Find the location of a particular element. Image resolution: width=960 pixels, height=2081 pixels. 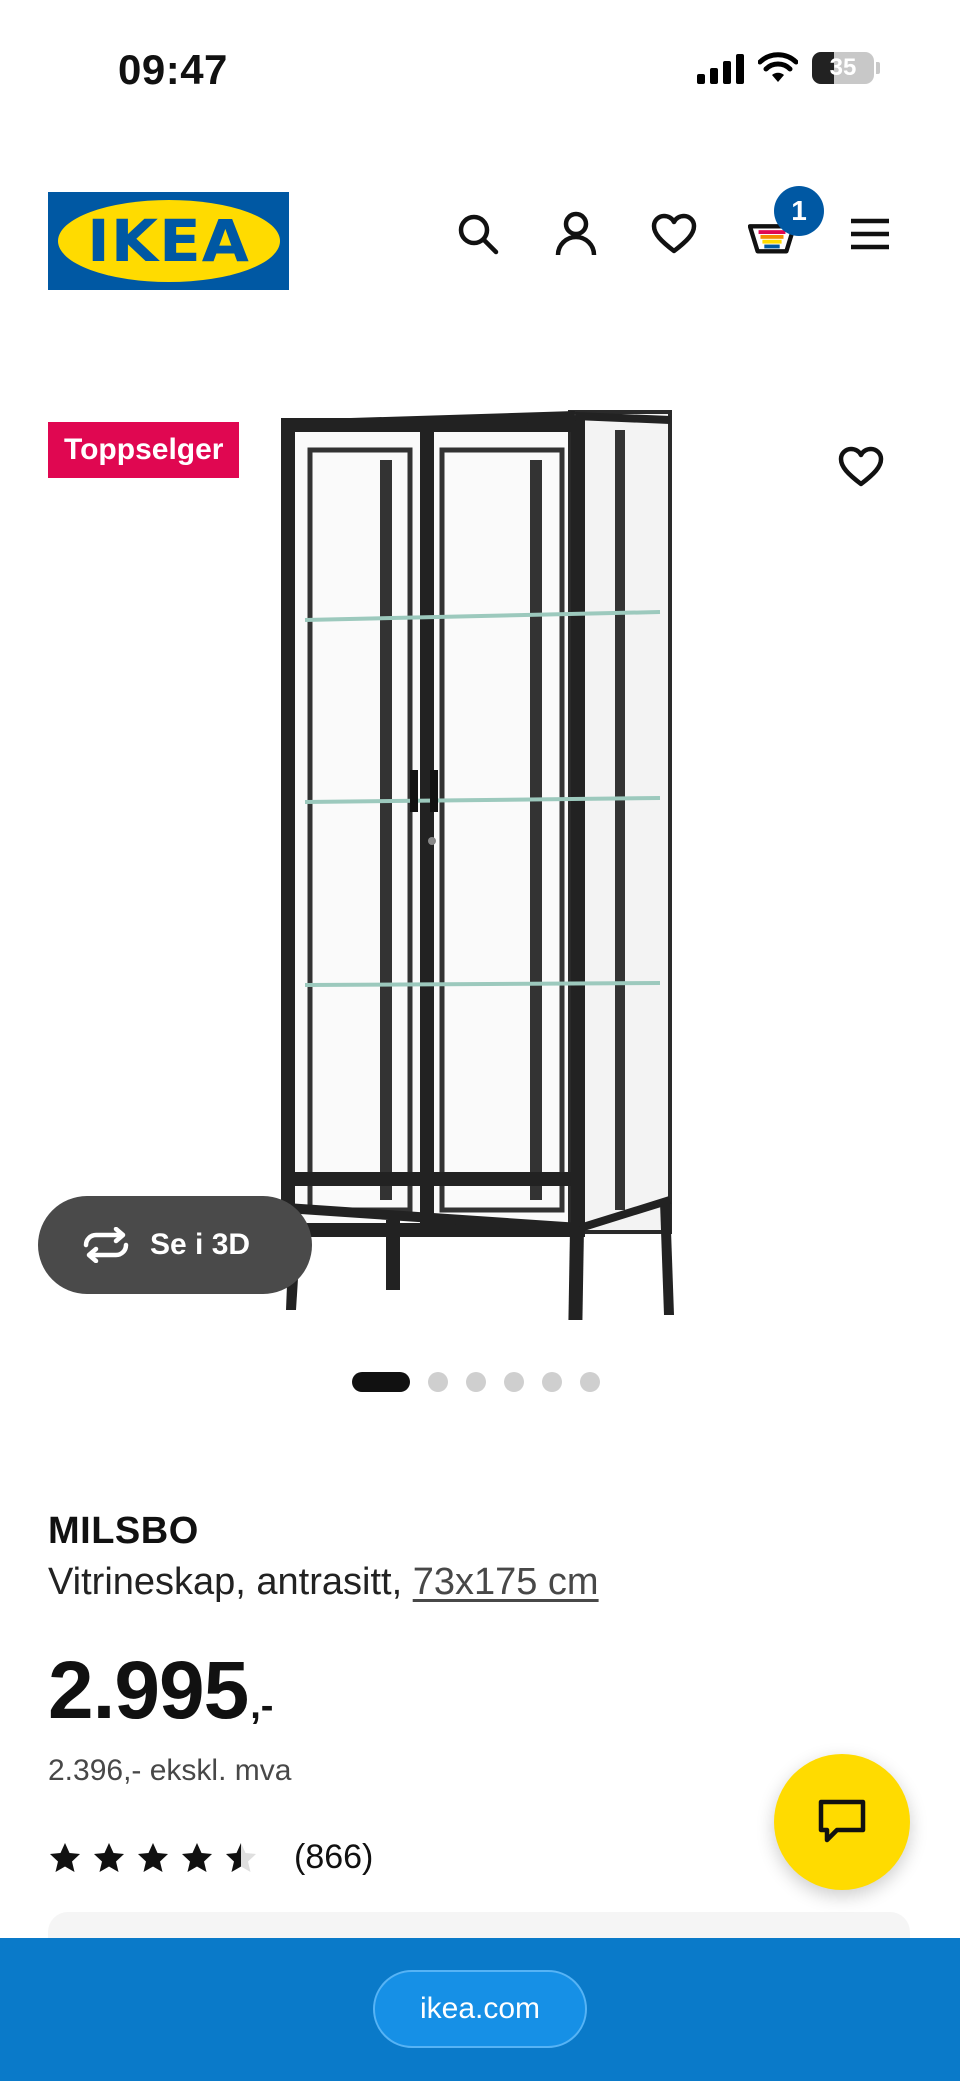

menu-icon is located at coordinates (870, 234).